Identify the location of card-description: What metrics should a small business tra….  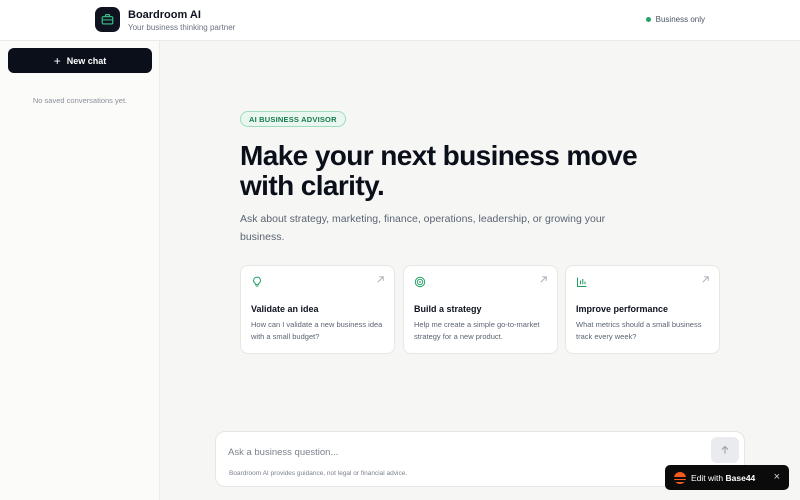
(639, 330).